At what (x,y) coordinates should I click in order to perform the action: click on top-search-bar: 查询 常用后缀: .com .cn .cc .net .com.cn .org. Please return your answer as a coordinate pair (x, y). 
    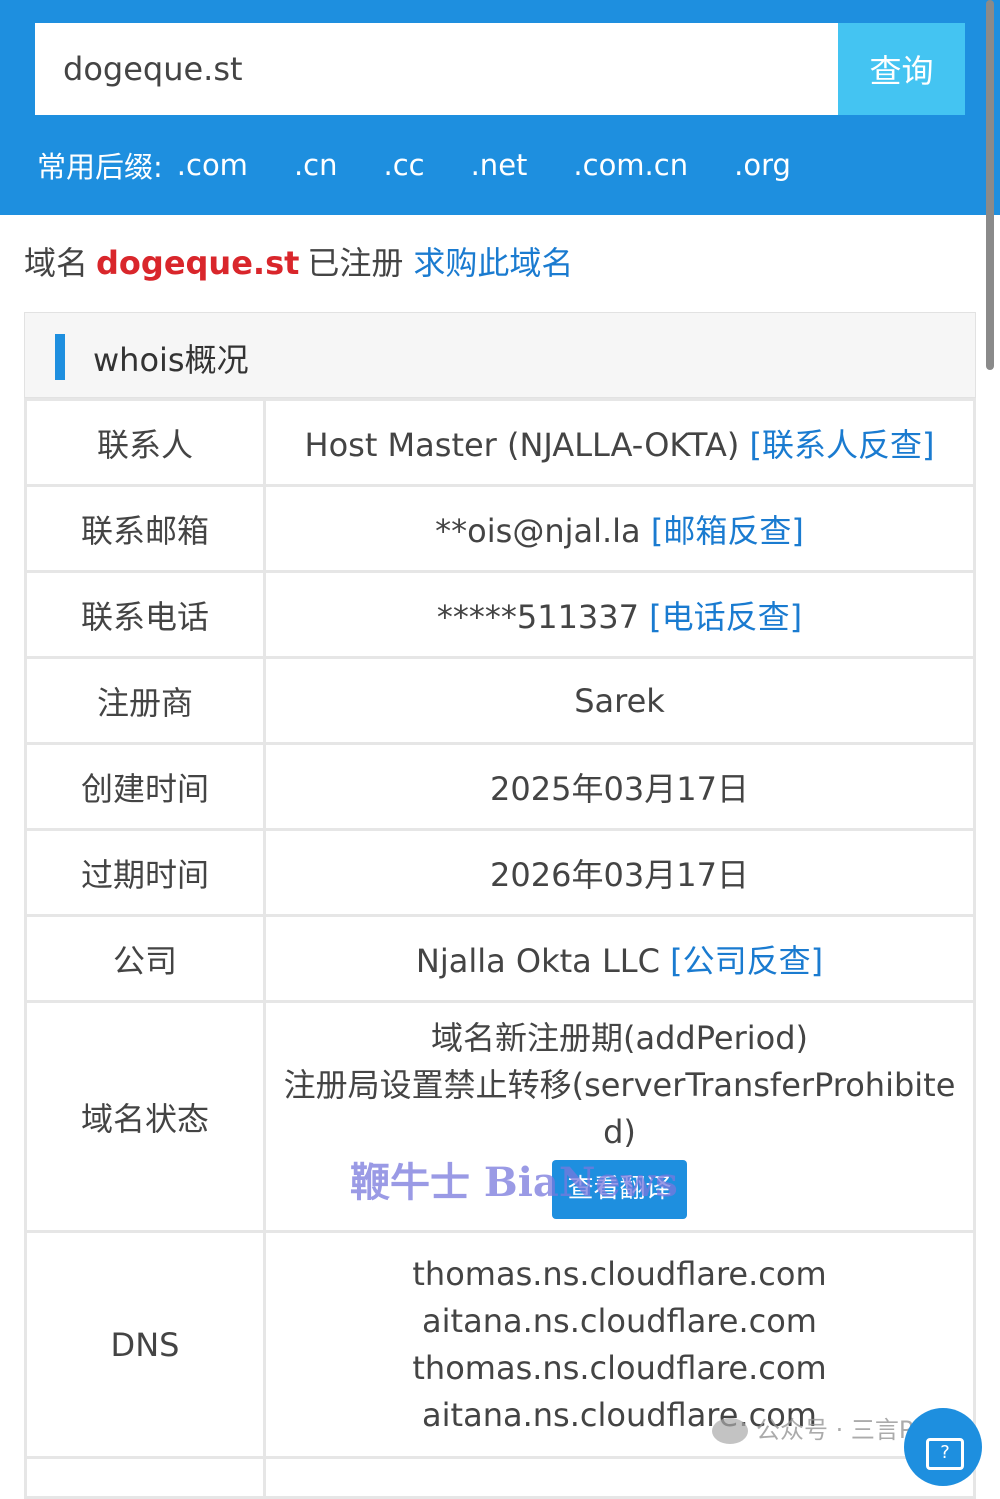
    Looking at the image, I should click on (500, 107).